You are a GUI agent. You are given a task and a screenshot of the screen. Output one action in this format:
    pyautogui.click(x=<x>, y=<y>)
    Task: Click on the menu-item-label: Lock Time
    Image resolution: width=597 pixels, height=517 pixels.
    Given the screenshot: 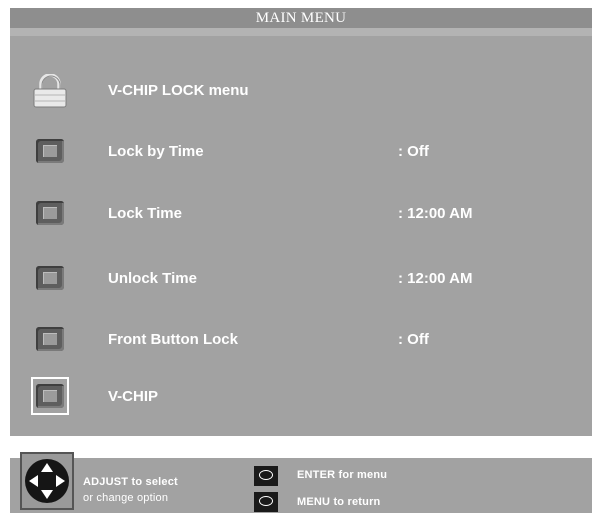 What is the action you would take?
    pyautogui.click(x=145, y=213)
    